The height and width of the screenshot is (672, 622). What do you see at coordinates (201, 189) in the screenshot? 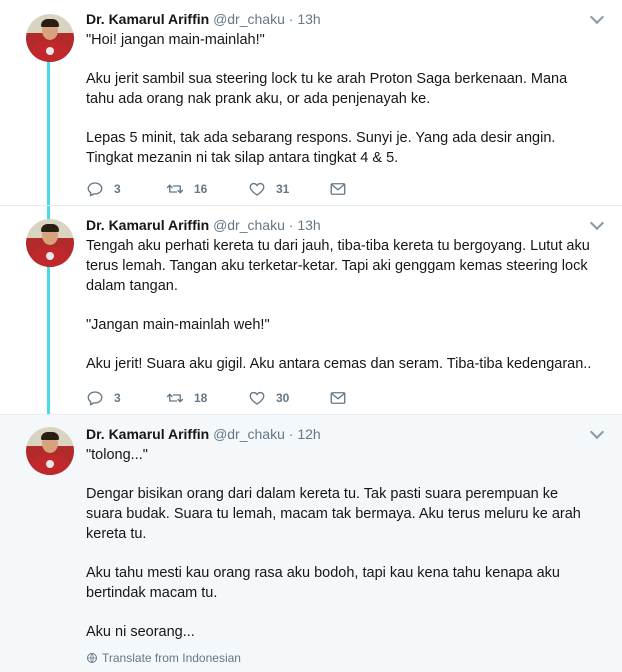
I see `retweet-count: 16` at bounding box center [201, 189].